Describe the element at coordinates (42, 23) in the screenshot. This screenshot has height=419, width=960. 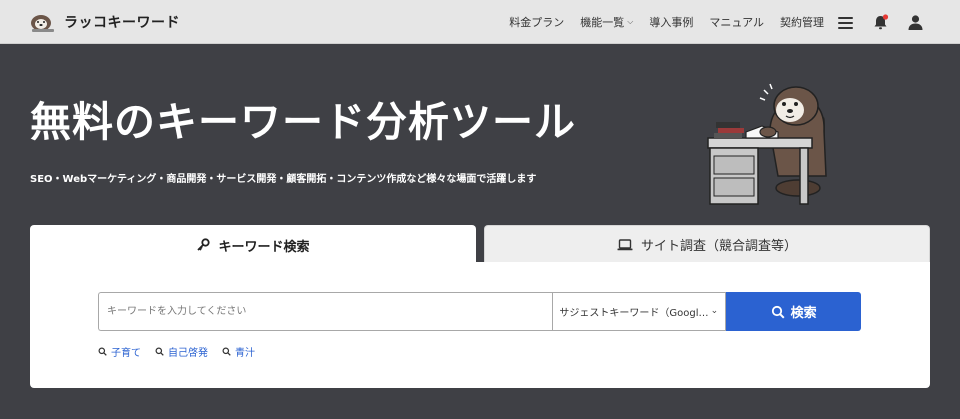
I see `otter-logo-icon` at that location.